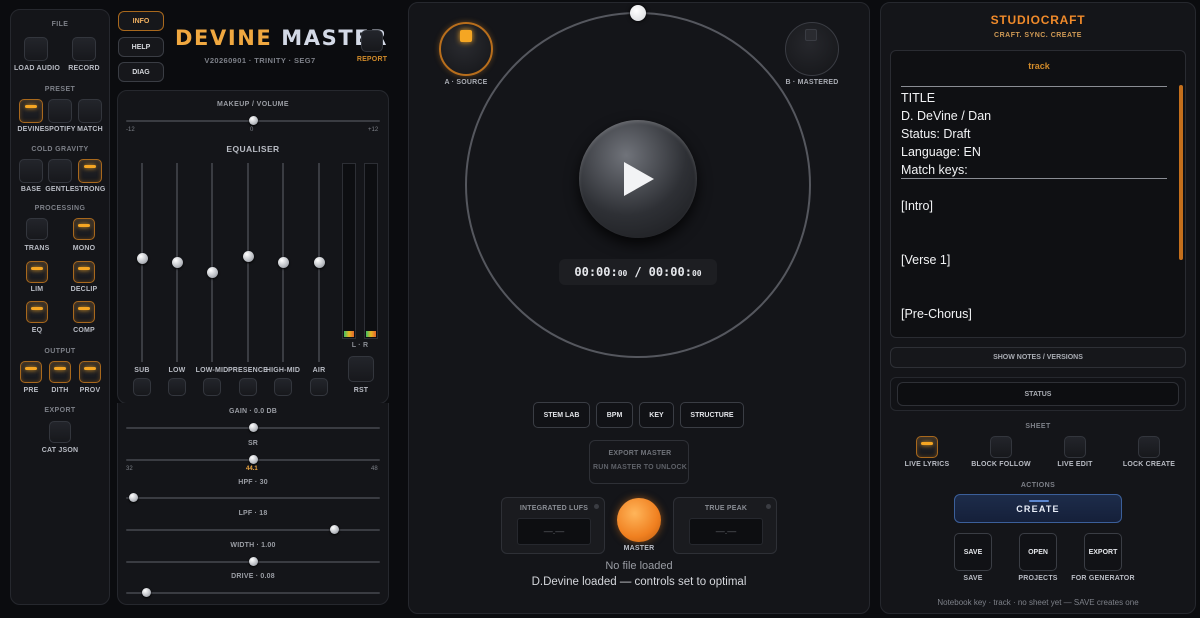 The image size is (1200, 618). What do you see at coordinates (638, 179) in the screenshot?
I see `play-button` at bounding box center [638, 179].